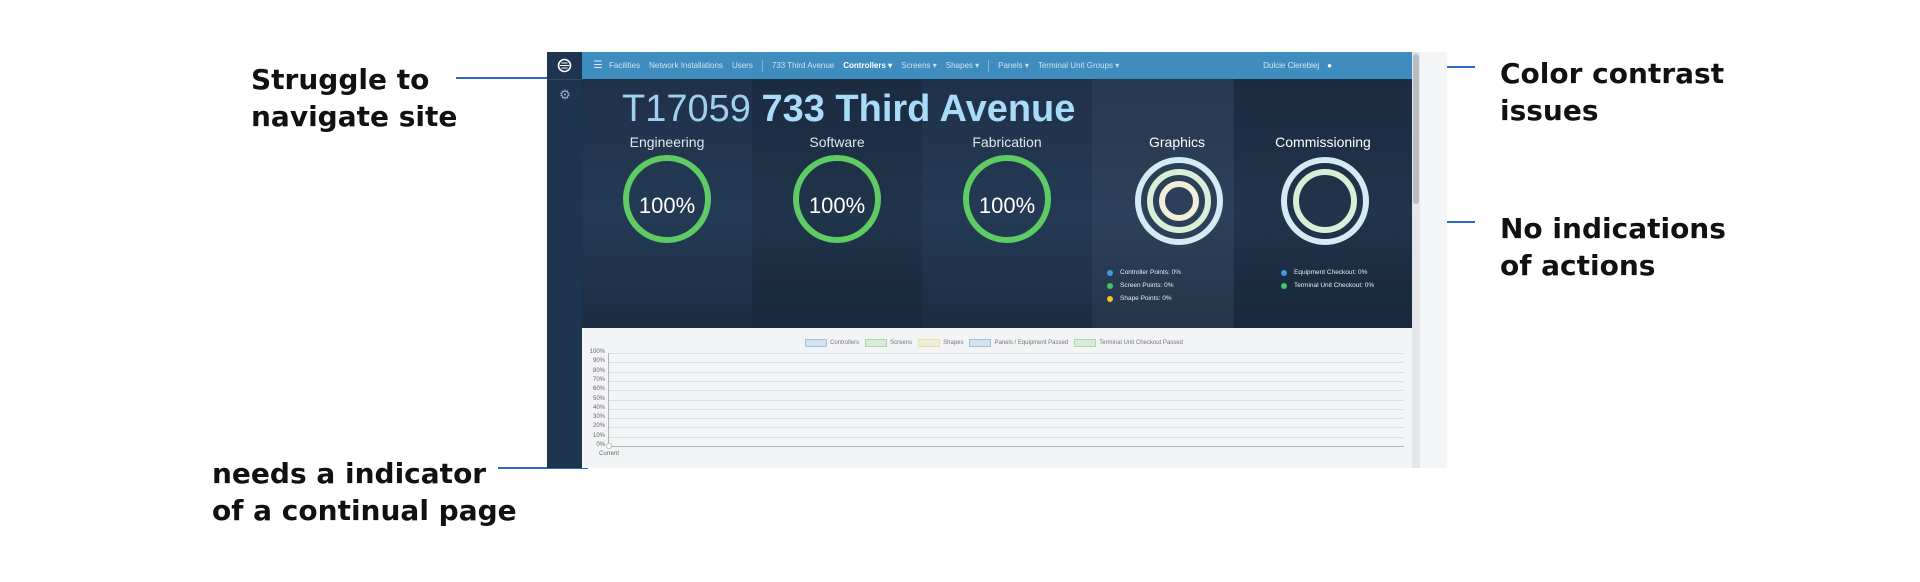  What do you see at coordinates (1147, 285) in the screenshot?
I see `legend-label: Screen Points: 0%` at bounding box center [1147, 285].